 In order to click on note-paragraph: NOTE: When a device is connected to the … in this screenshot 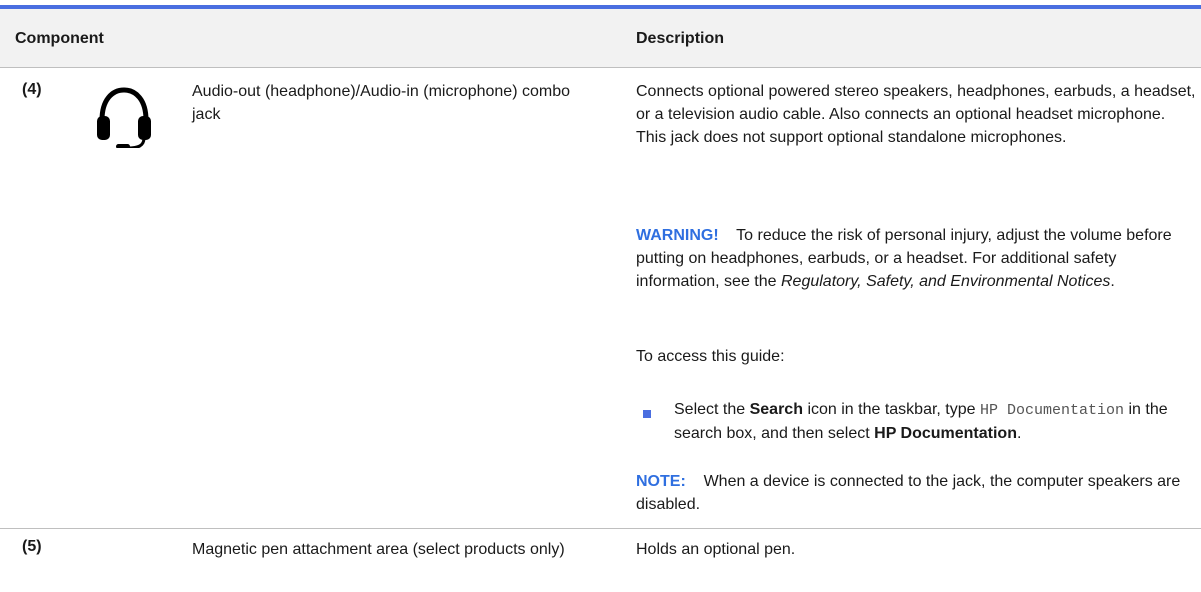, I will do `click(916, 493)`.